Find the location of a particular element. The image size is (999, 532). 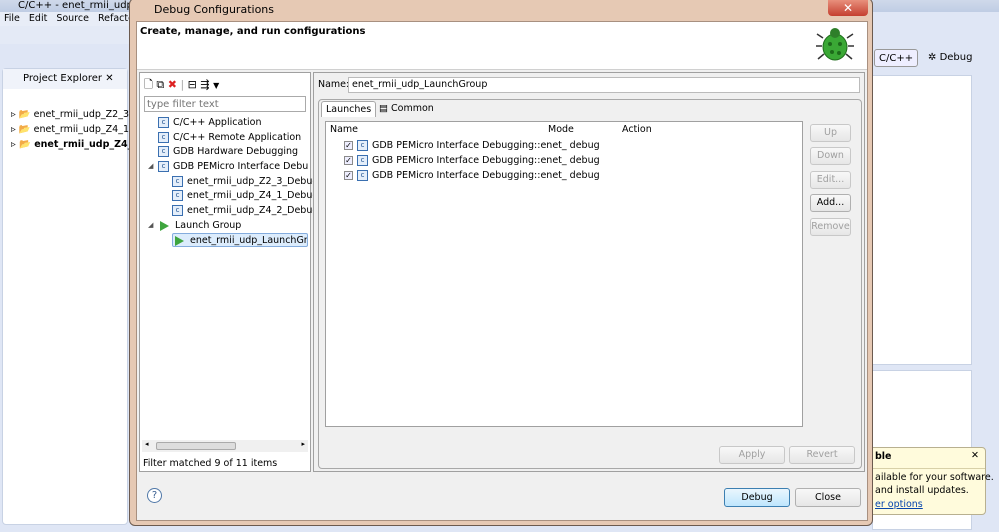

tree-item-gdb-pemicro: c GDB PEMicro Interface Debugging is located at coordinates (233, 167).